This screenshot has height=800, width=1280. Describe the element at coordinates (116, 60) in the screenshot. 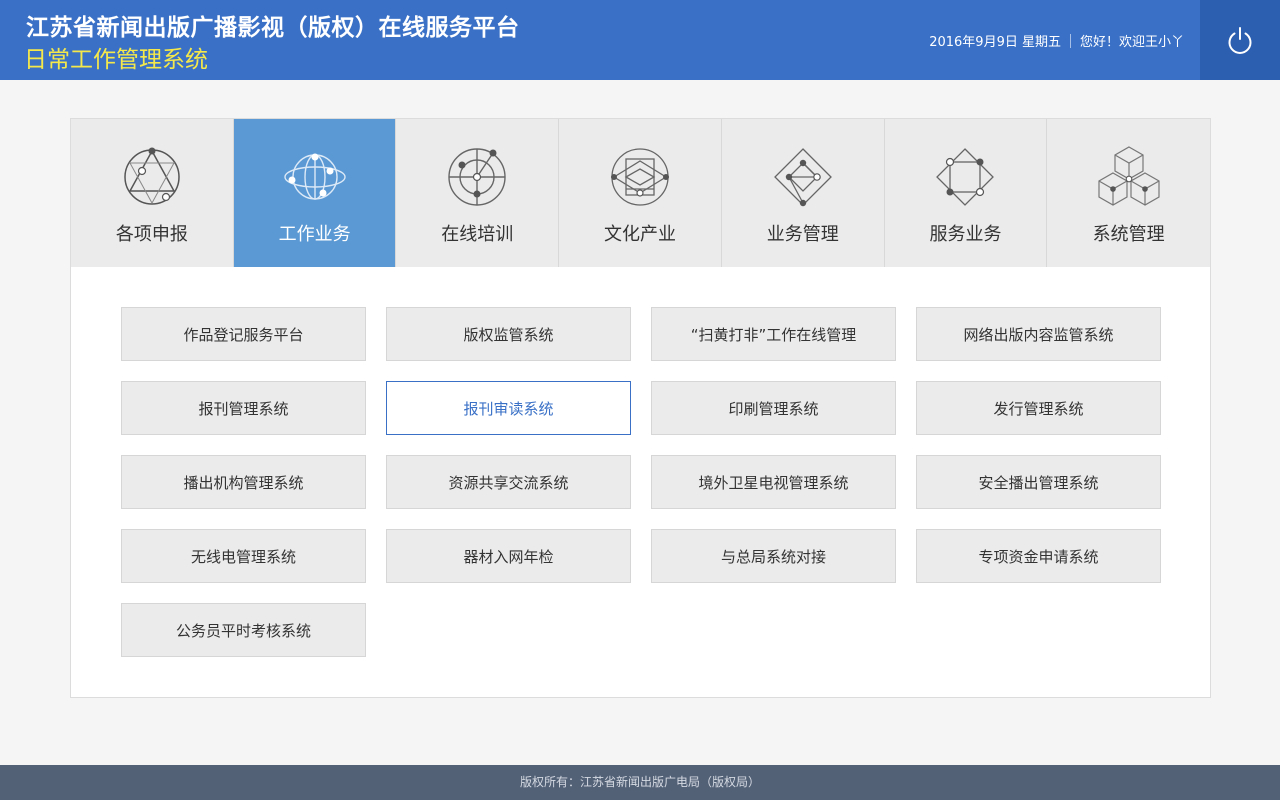

I see `system-subtitle: 日常工作管理系统` at that location.